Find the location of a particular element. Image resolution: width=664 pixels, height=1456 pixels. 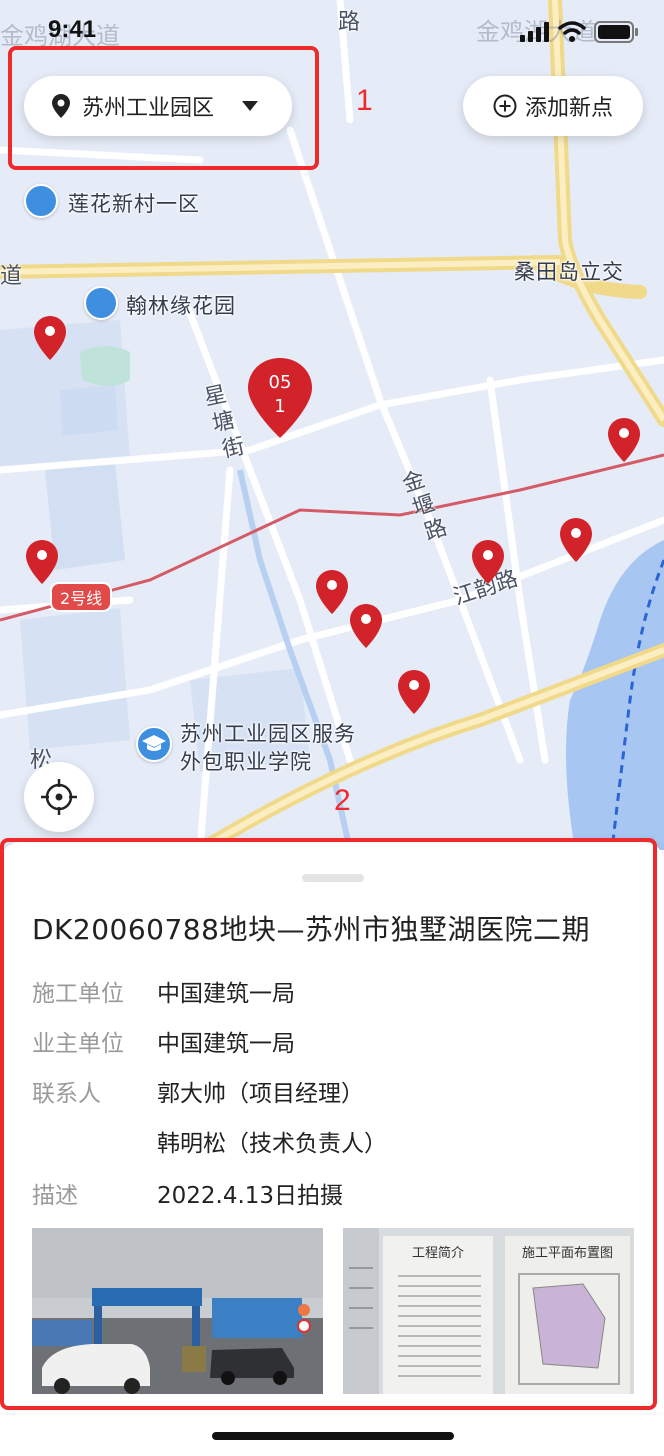

add-point-label: 添加新点 is located at coordinates (568, 108).